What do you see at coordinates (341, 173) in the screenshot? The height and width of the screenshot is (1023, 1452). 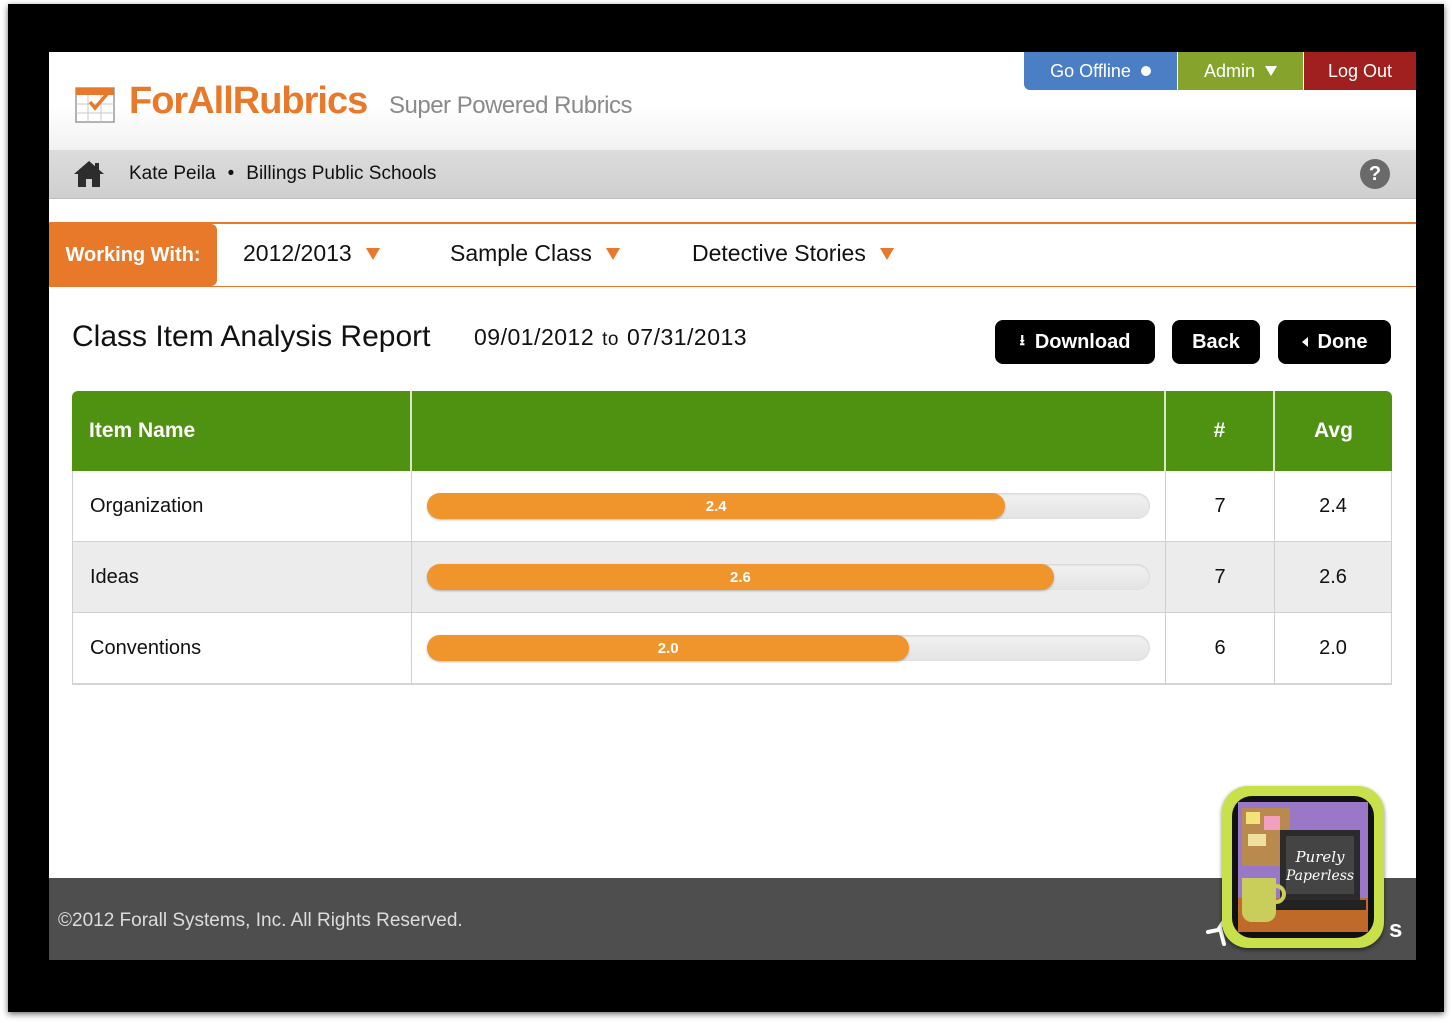 I see `school-name: Billings Public Schools` at bounding box center [341, 173].